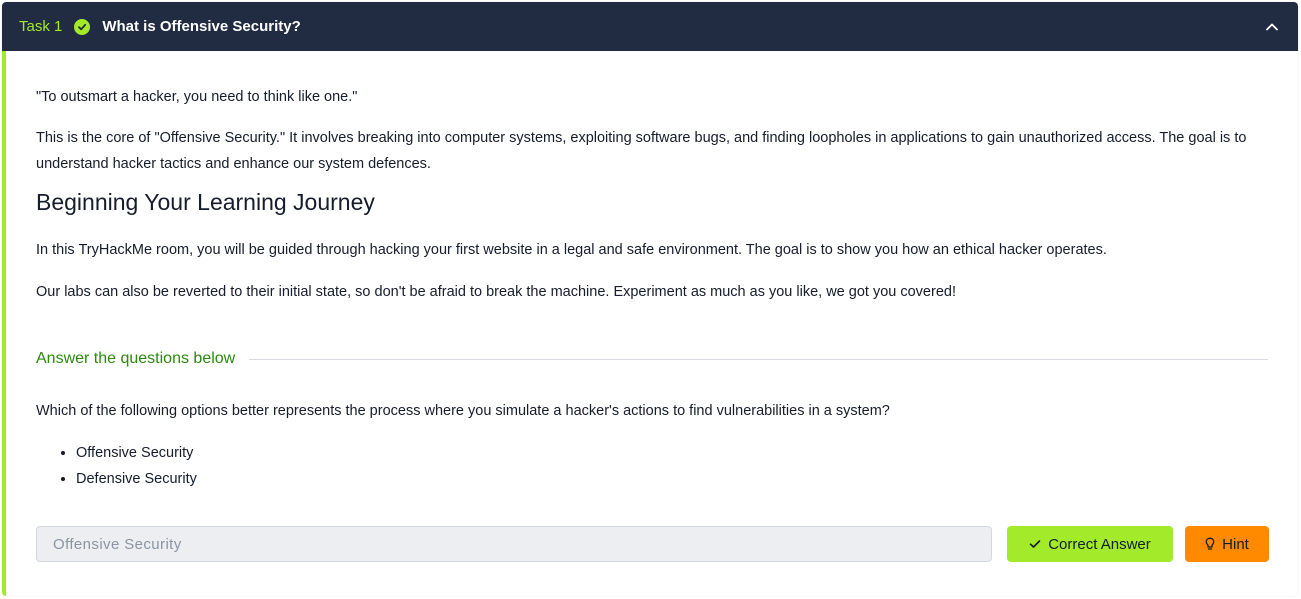  What do you see at coordinates (82, 26) in the screenshot?
I see `check-circle-icon` at bounding box center [82, 26].